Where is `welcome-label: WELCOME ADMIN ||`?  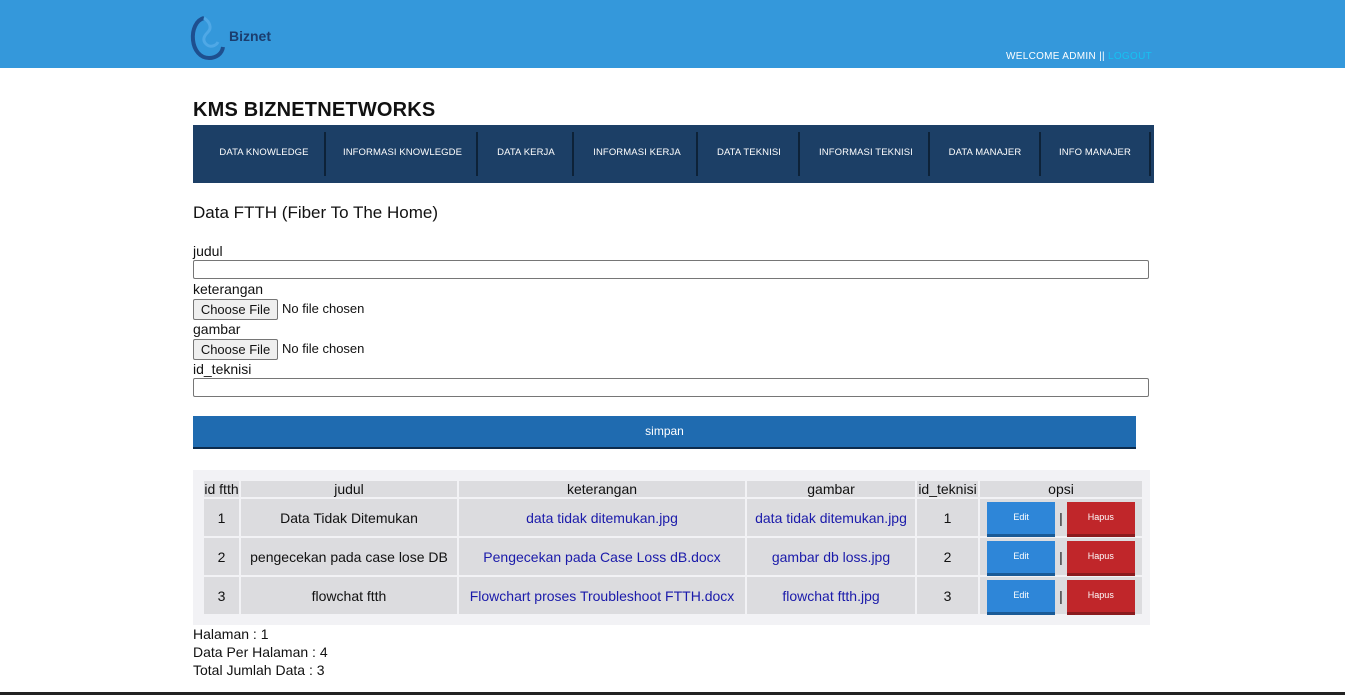
welcome-label: WELCOME ADMIN || is located at coordinates (1057, 56).